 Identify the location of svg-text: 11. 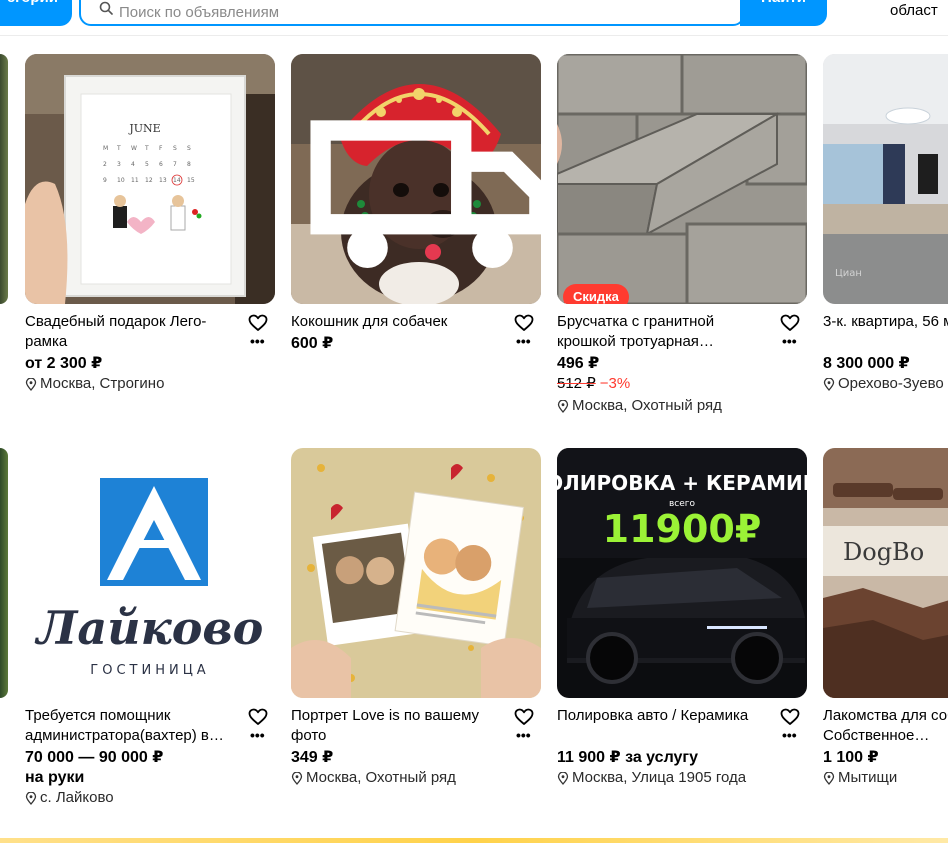
(135, 180).